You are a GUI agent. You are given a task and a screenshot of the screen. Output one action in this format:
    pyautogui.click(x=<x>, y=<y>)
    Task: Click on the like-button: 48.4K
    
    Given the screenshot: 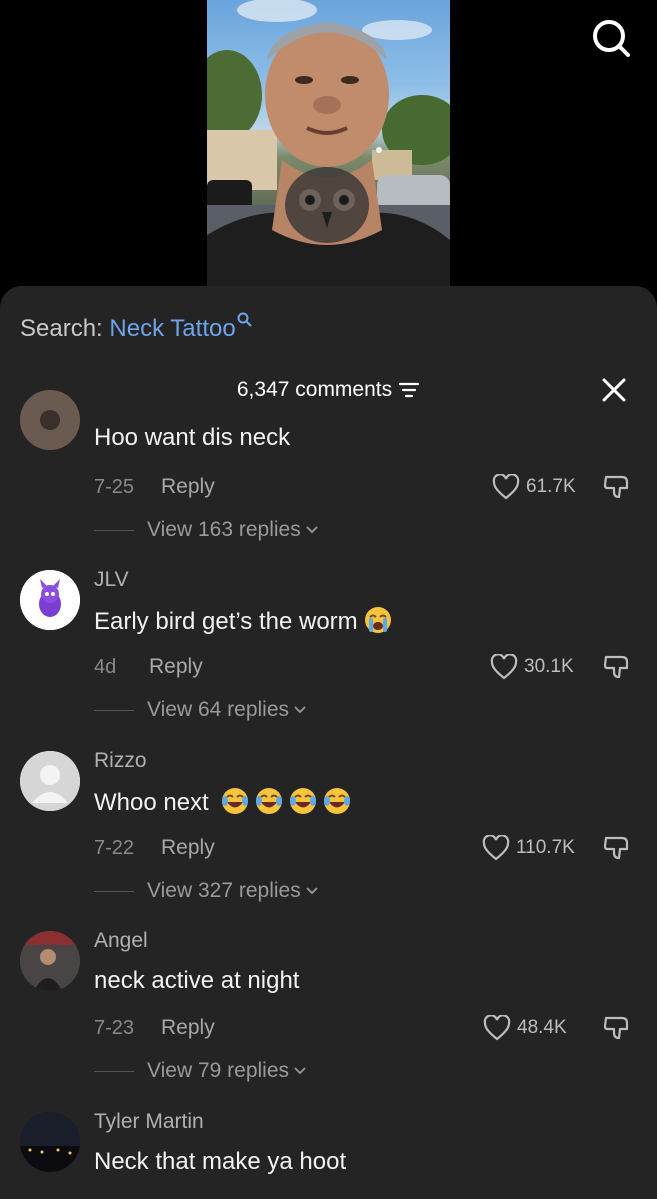 What is the action you would take?
    pyautogui.click(x=525, y=1028)
    